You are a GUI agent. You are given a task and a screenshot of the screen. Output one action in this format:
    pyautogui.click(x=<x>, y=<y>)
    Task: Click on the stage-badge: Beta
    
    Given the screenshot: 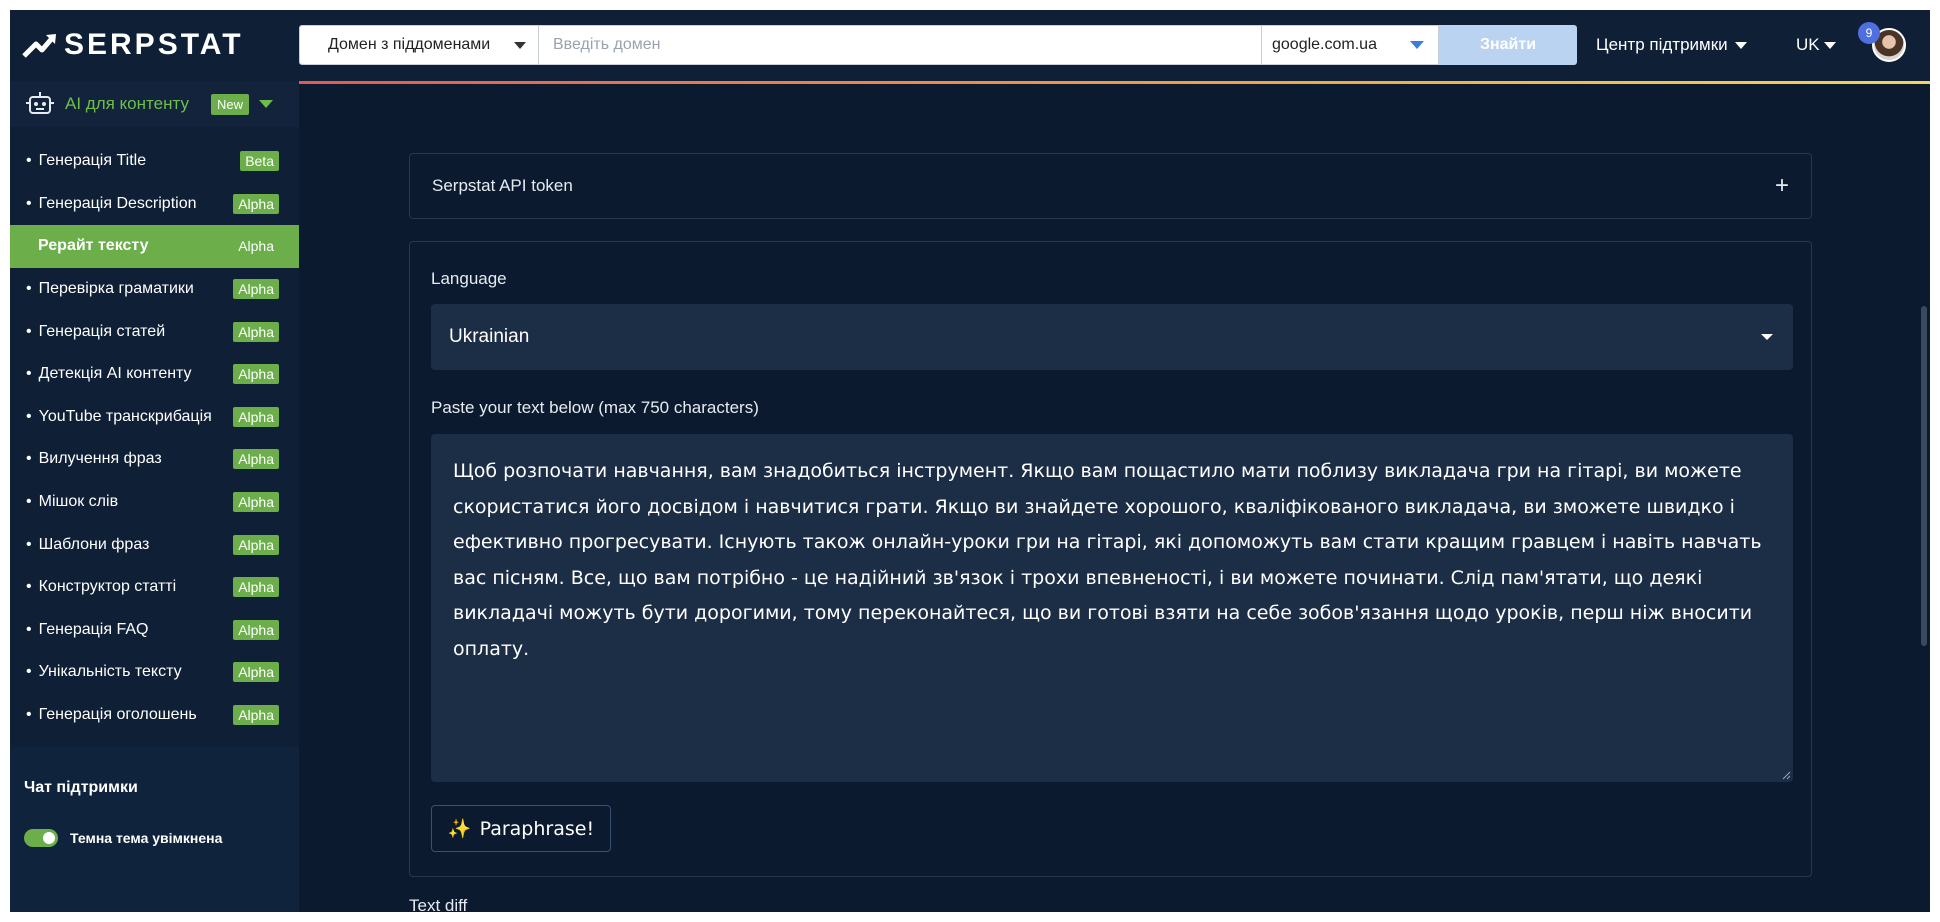 What is the action you would take?
    pyautogui.click(x=259, y=161)
    